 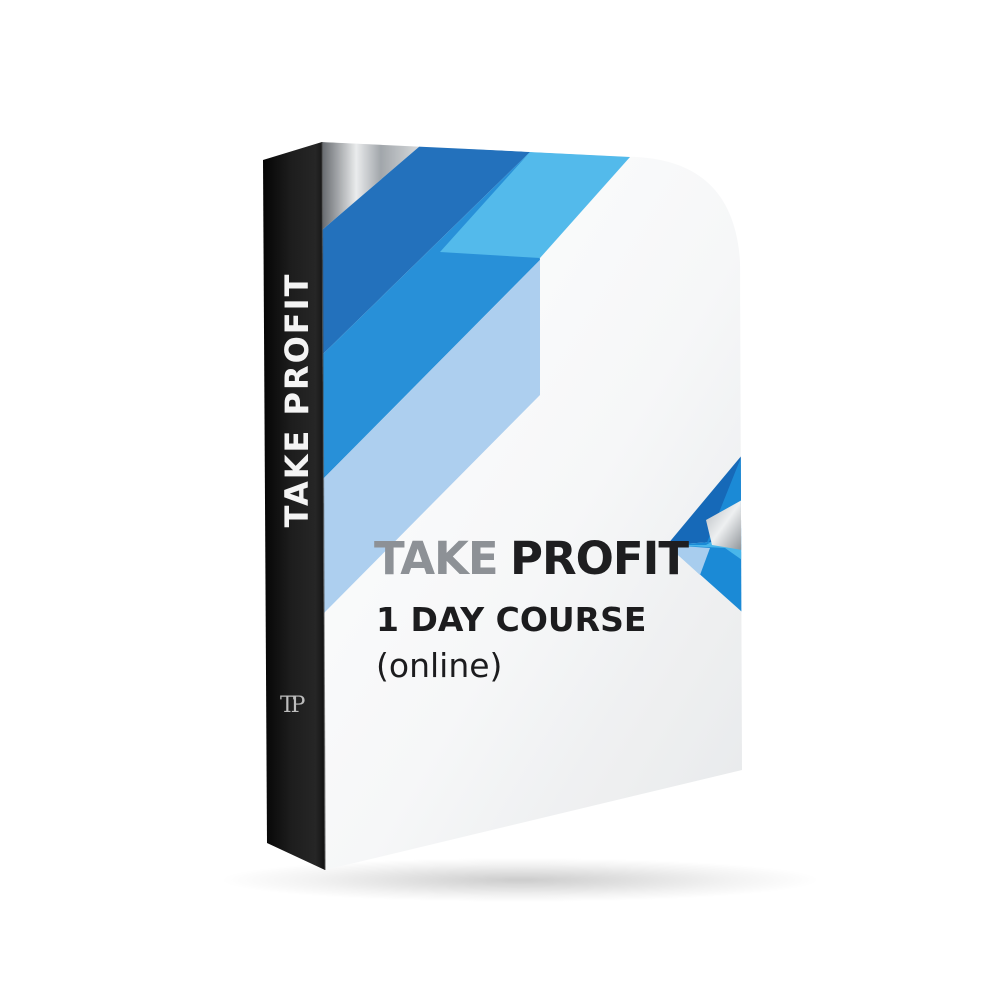 I want to click on cover-title-profit: PROFIT, so click(x=599, y=558).